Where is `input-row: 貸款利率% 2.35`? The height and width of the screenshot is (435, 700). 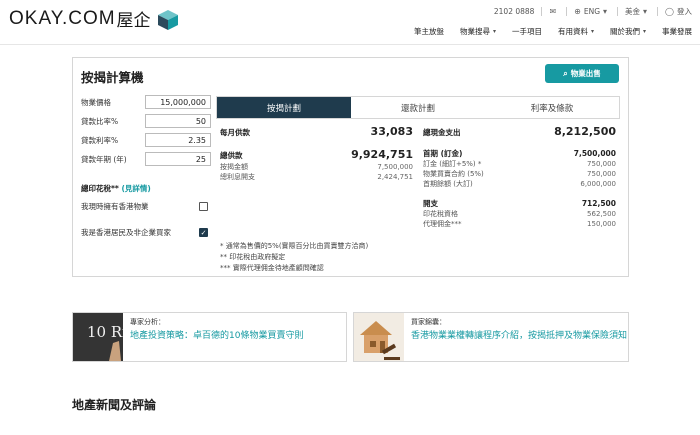
input-row: 貸款利率% 2.35 is located at coordinates (146, 140).